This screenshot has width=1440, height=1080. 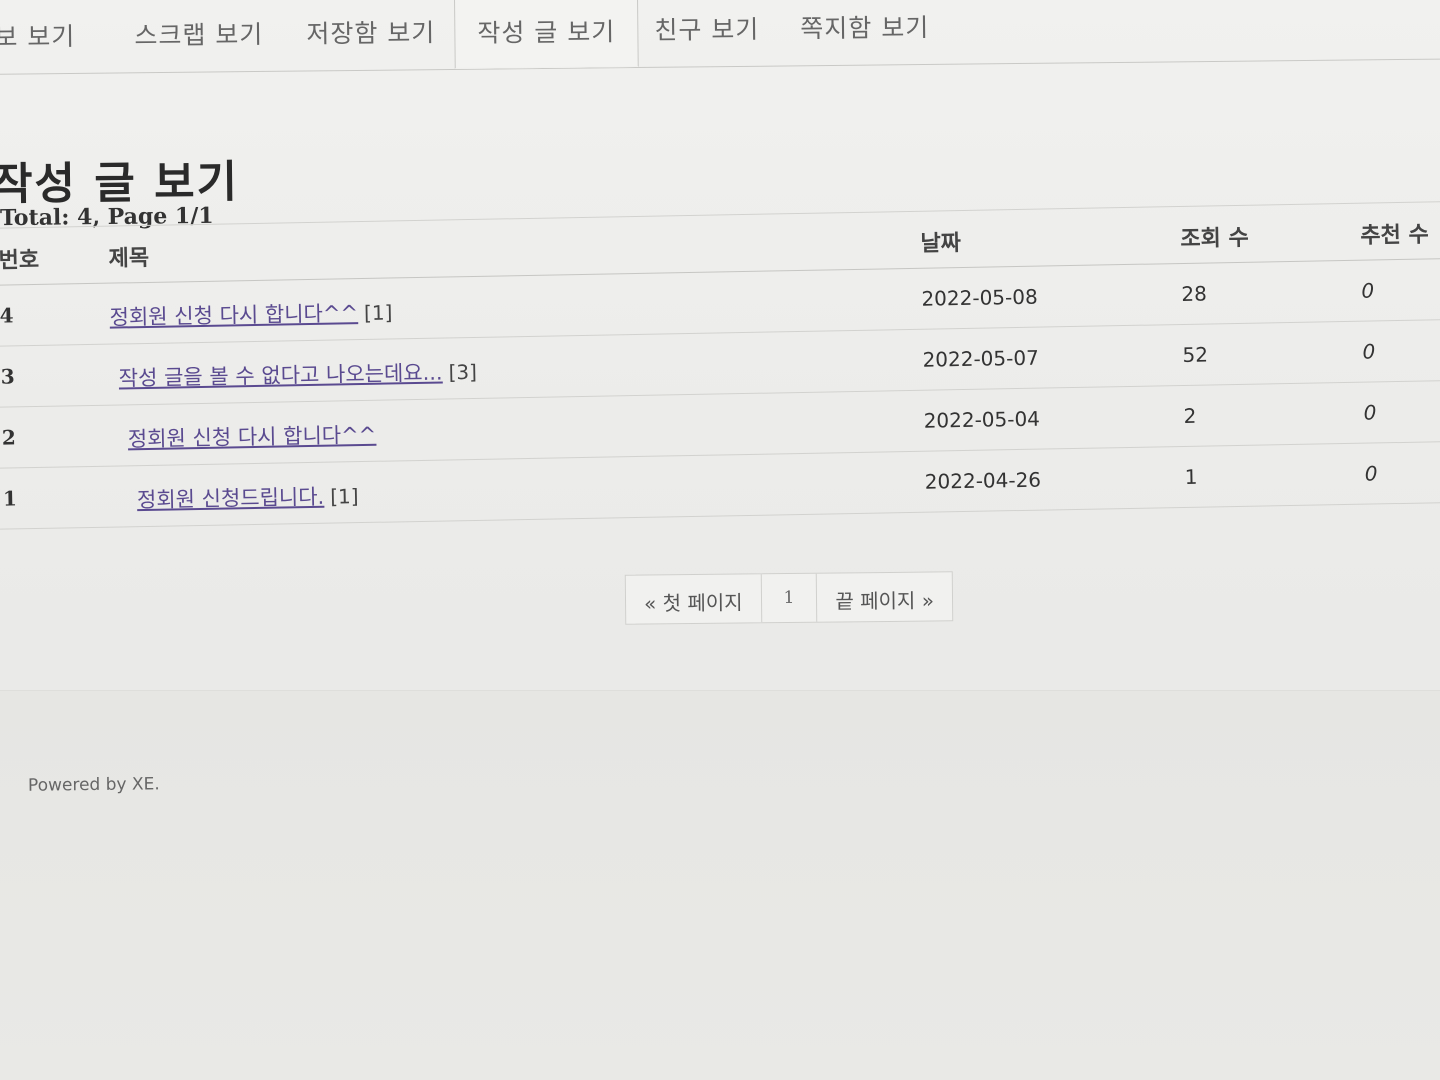 I want to click on first-page-button: « 첫 페이지, so click(x=693, y=599).